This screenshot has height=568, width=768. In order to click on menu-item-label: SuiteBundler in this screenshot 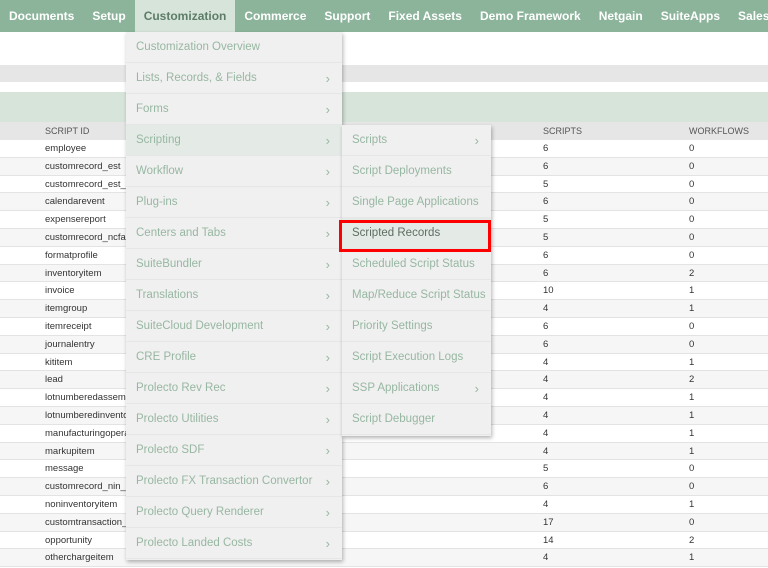, I will do `click(169, 264)`.